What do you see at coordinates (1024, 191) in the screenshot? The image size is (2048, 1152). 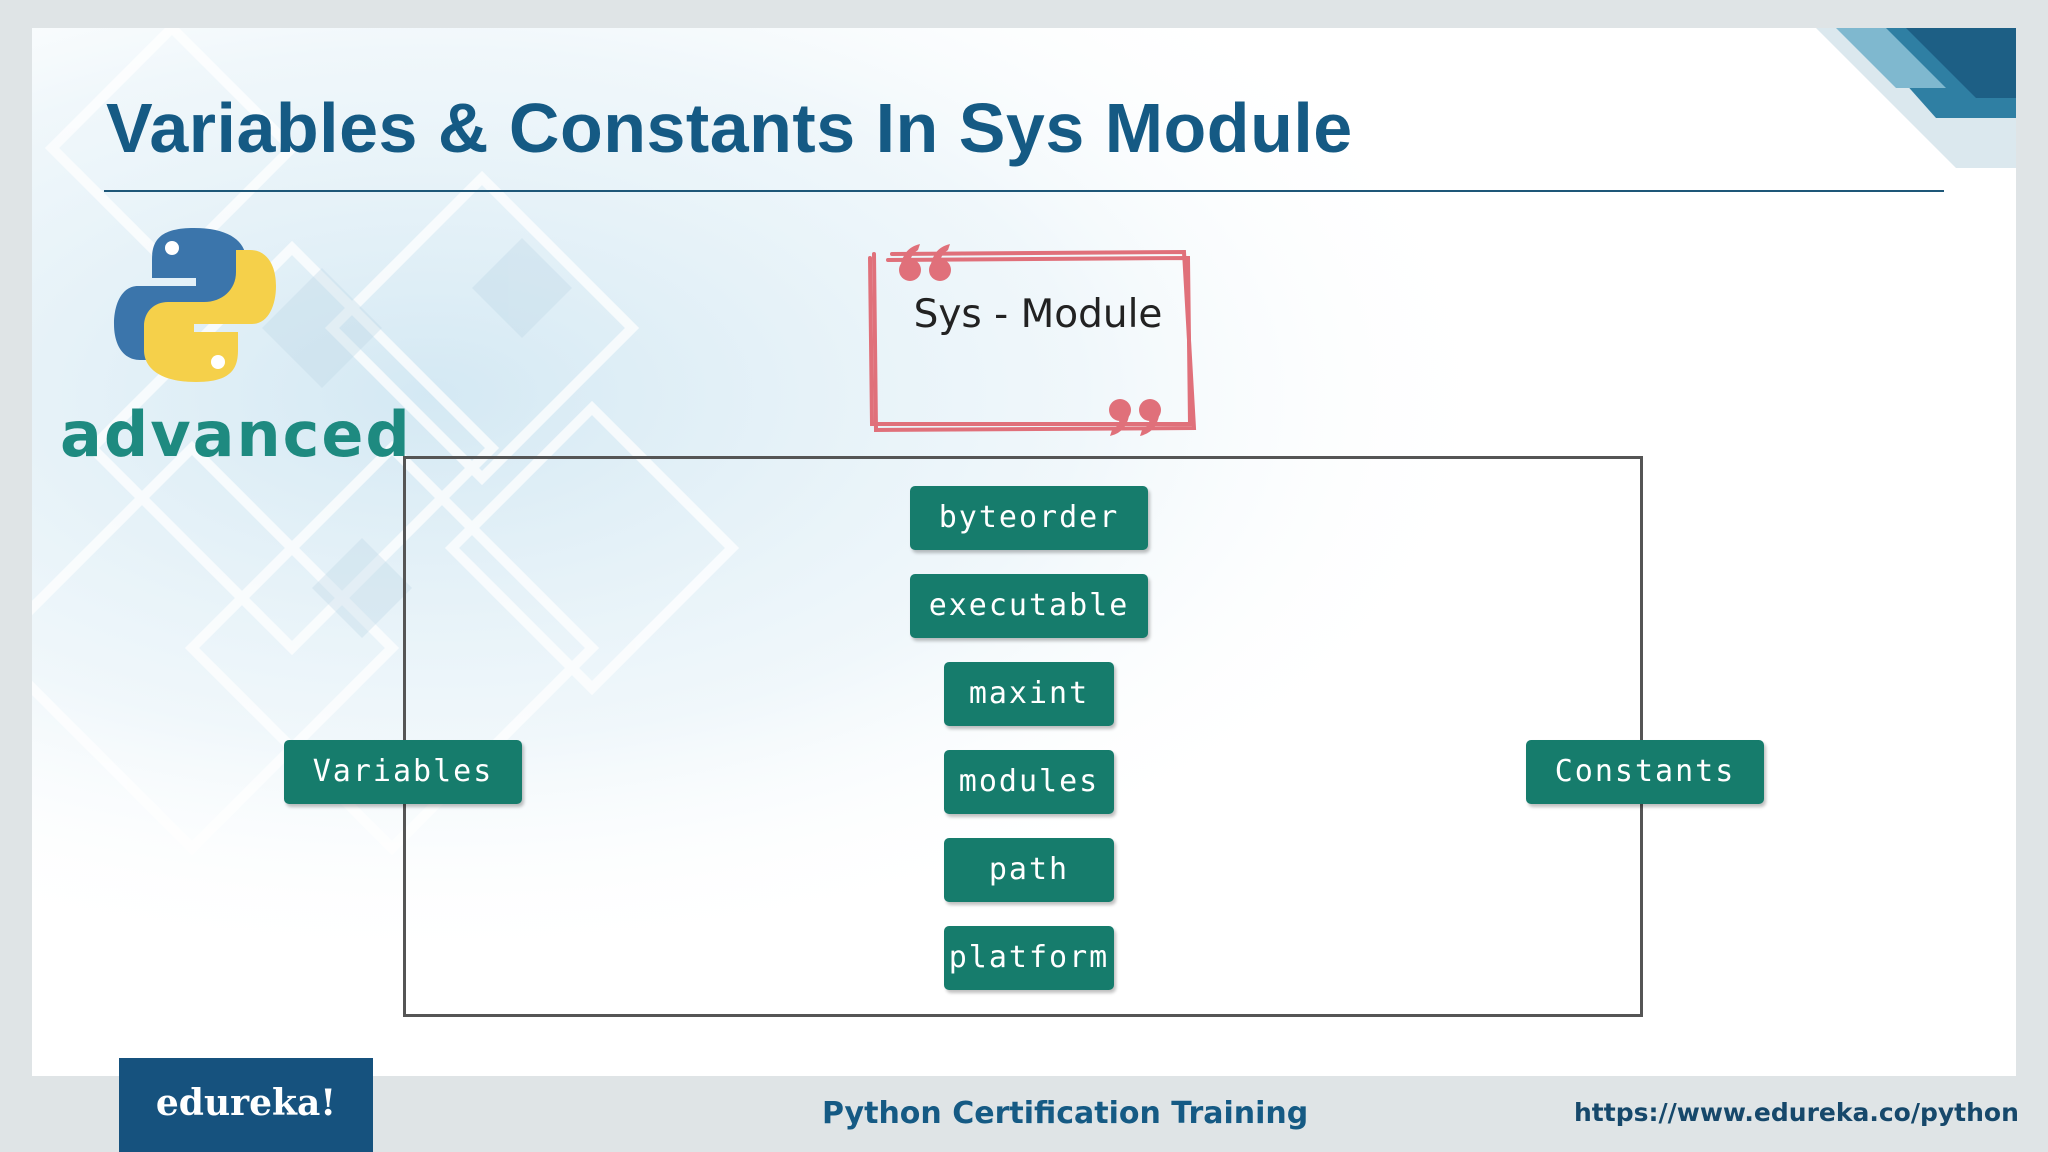 I see `title-divider` at bounding box center [1024, 191].